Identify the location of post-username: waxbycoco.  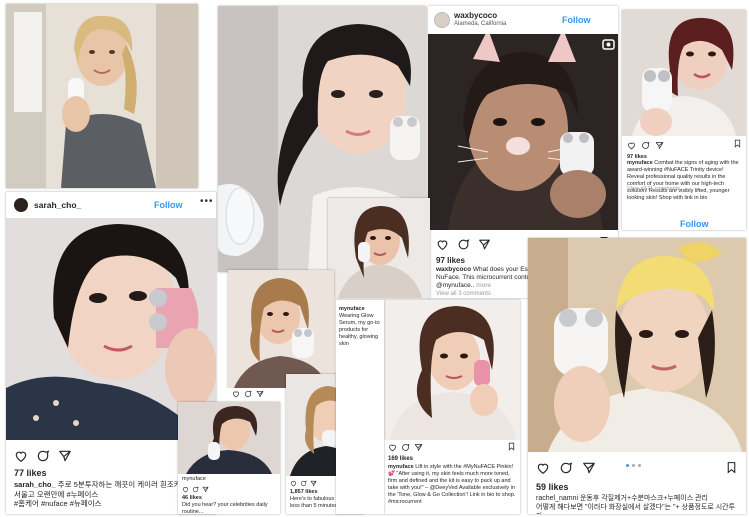
(475, 15).